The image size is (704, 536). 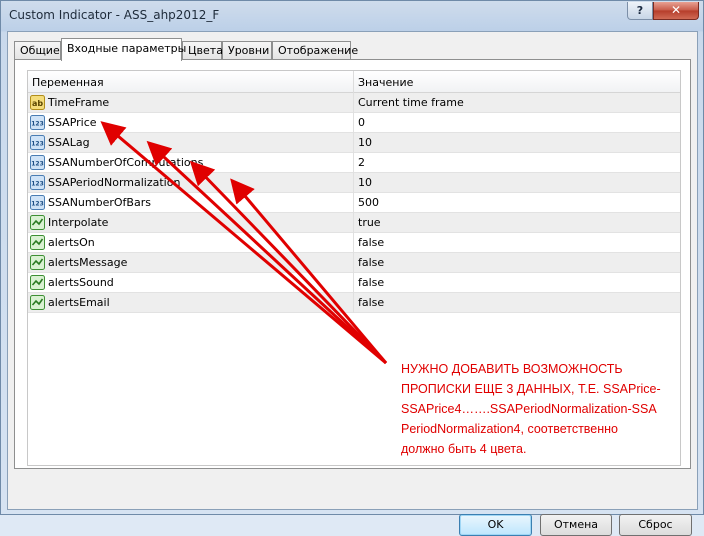 I want to click on grid-row: alertsSound false, so click(x=354, y=283).